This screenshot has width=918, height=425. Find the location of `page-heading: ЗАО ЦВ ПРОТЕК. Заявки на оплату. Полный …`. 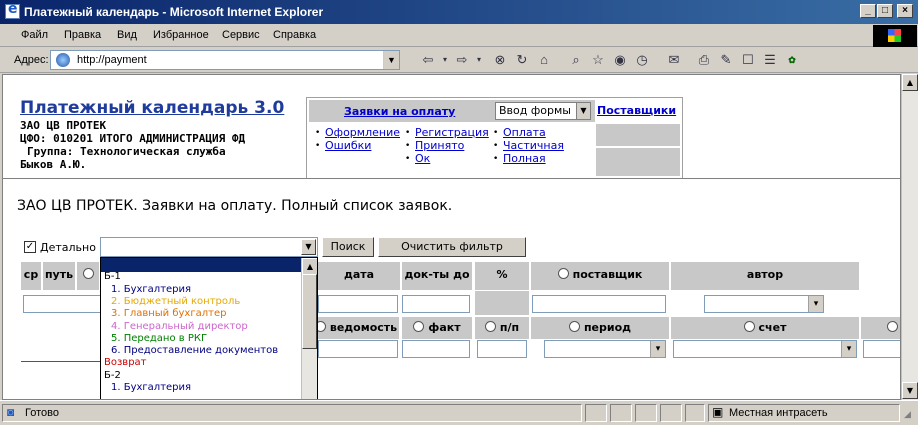

page-heading: ЗАО ЦВ ПРОТЕК. Заявки на оплату. Полный … is located at coordinates (235, 206).